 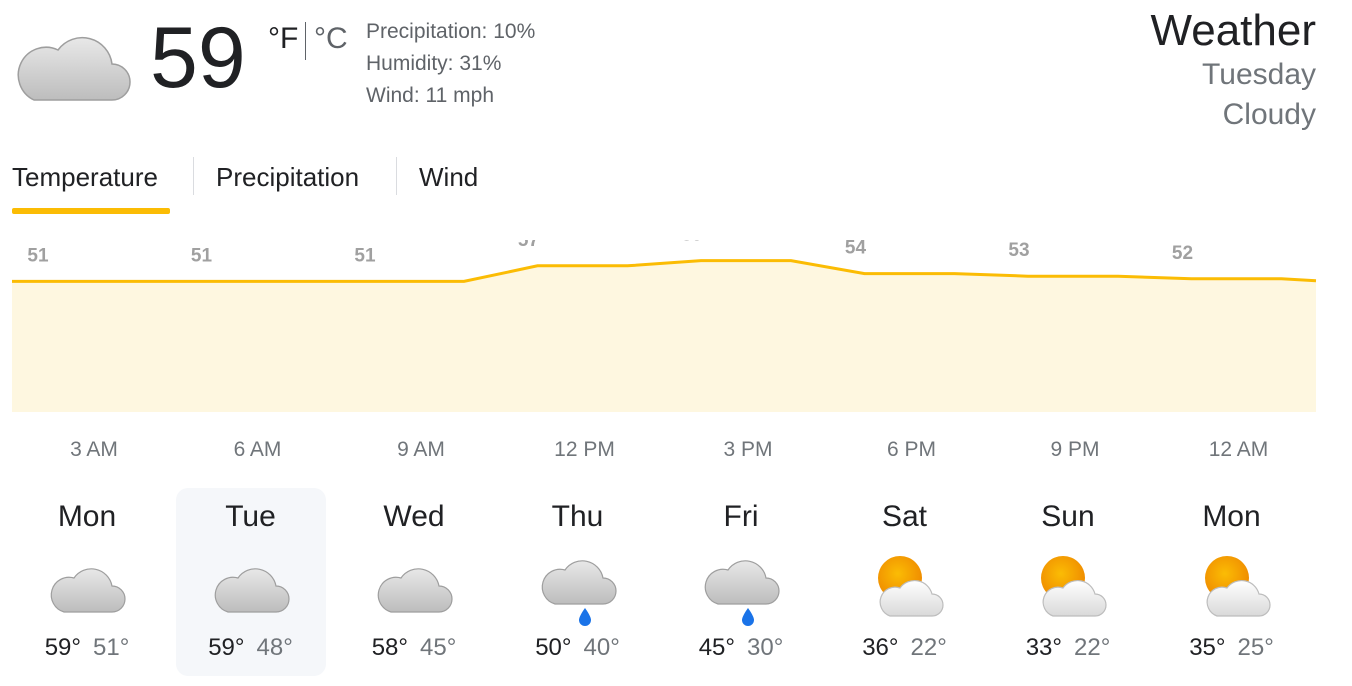 What do you see at coordinates (1232, 648) in the screenshot?
I see `forecast-temps: 35° 25°` at bounding box center [1232, 648].